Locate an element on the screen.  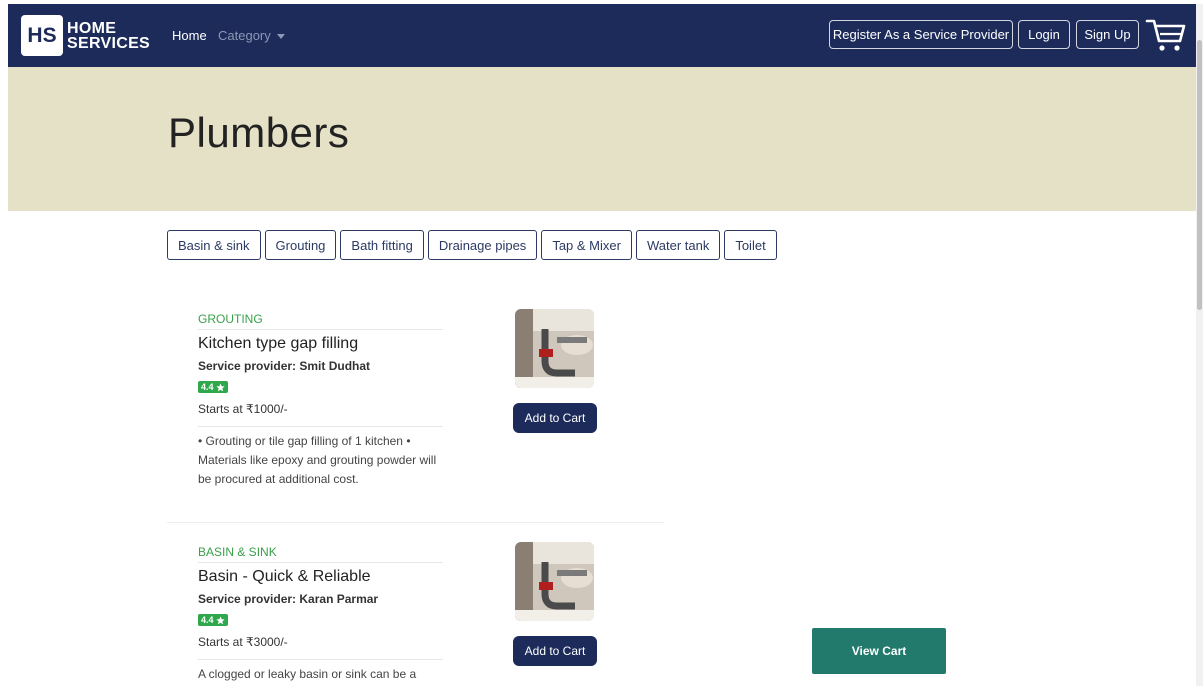
cart-icon is located at coordinates (1166, 35).